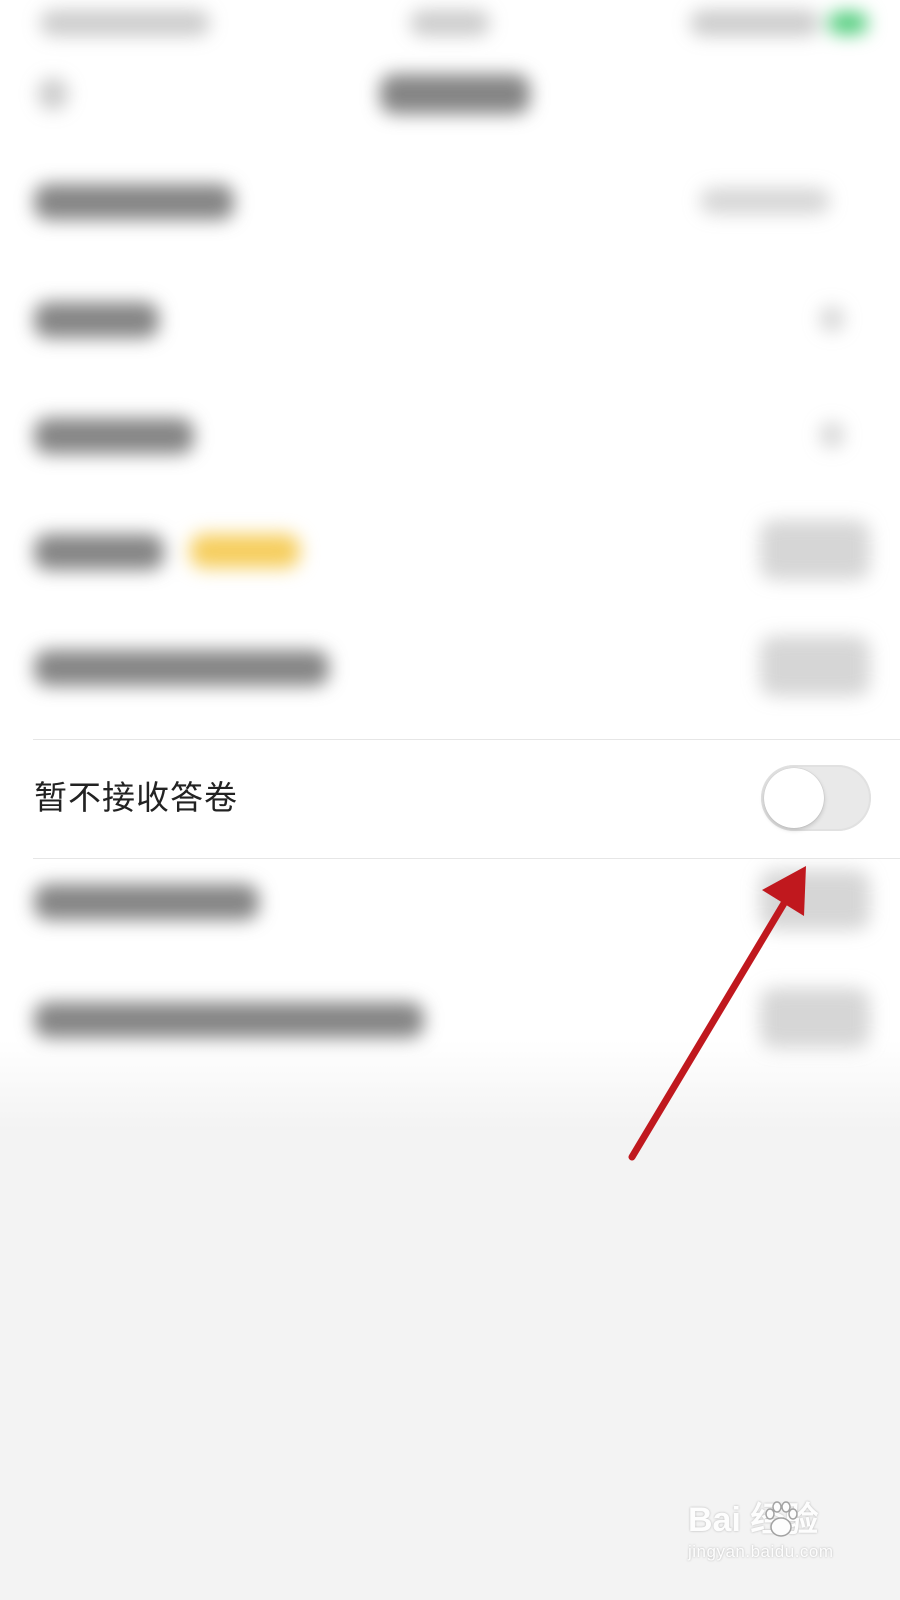  Describe the element at coordinates (53, 94) in the screenshot. I see `back-icon` at that location.